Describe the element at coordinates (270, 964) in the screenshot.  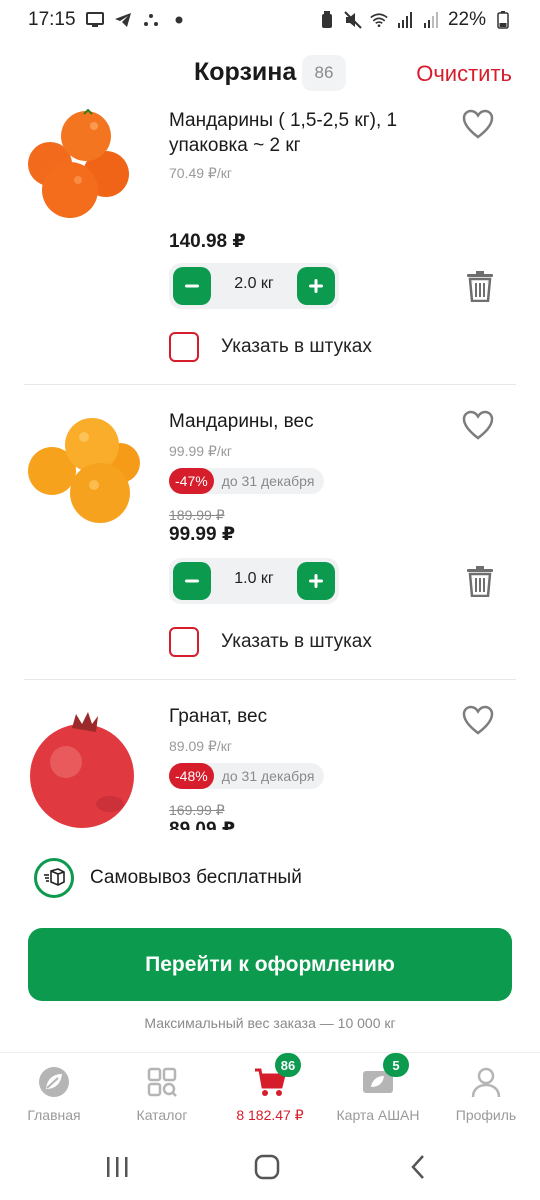
I see `checkout-button: Перейти к оформлению` at that location.